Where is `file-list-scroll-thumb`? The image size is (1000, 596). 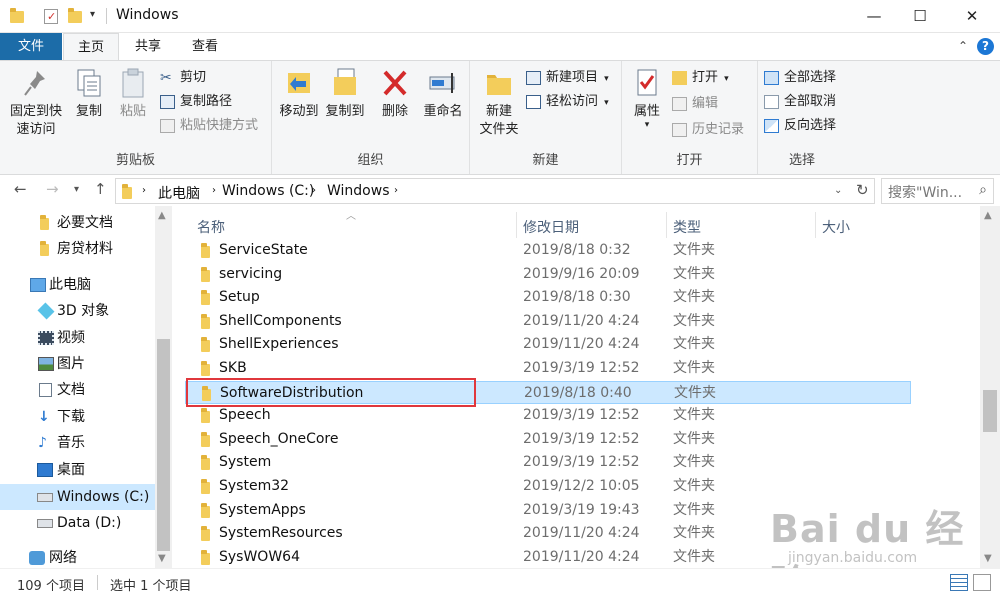
file-list-scroll-thumb is located at coordinates (990, 411).